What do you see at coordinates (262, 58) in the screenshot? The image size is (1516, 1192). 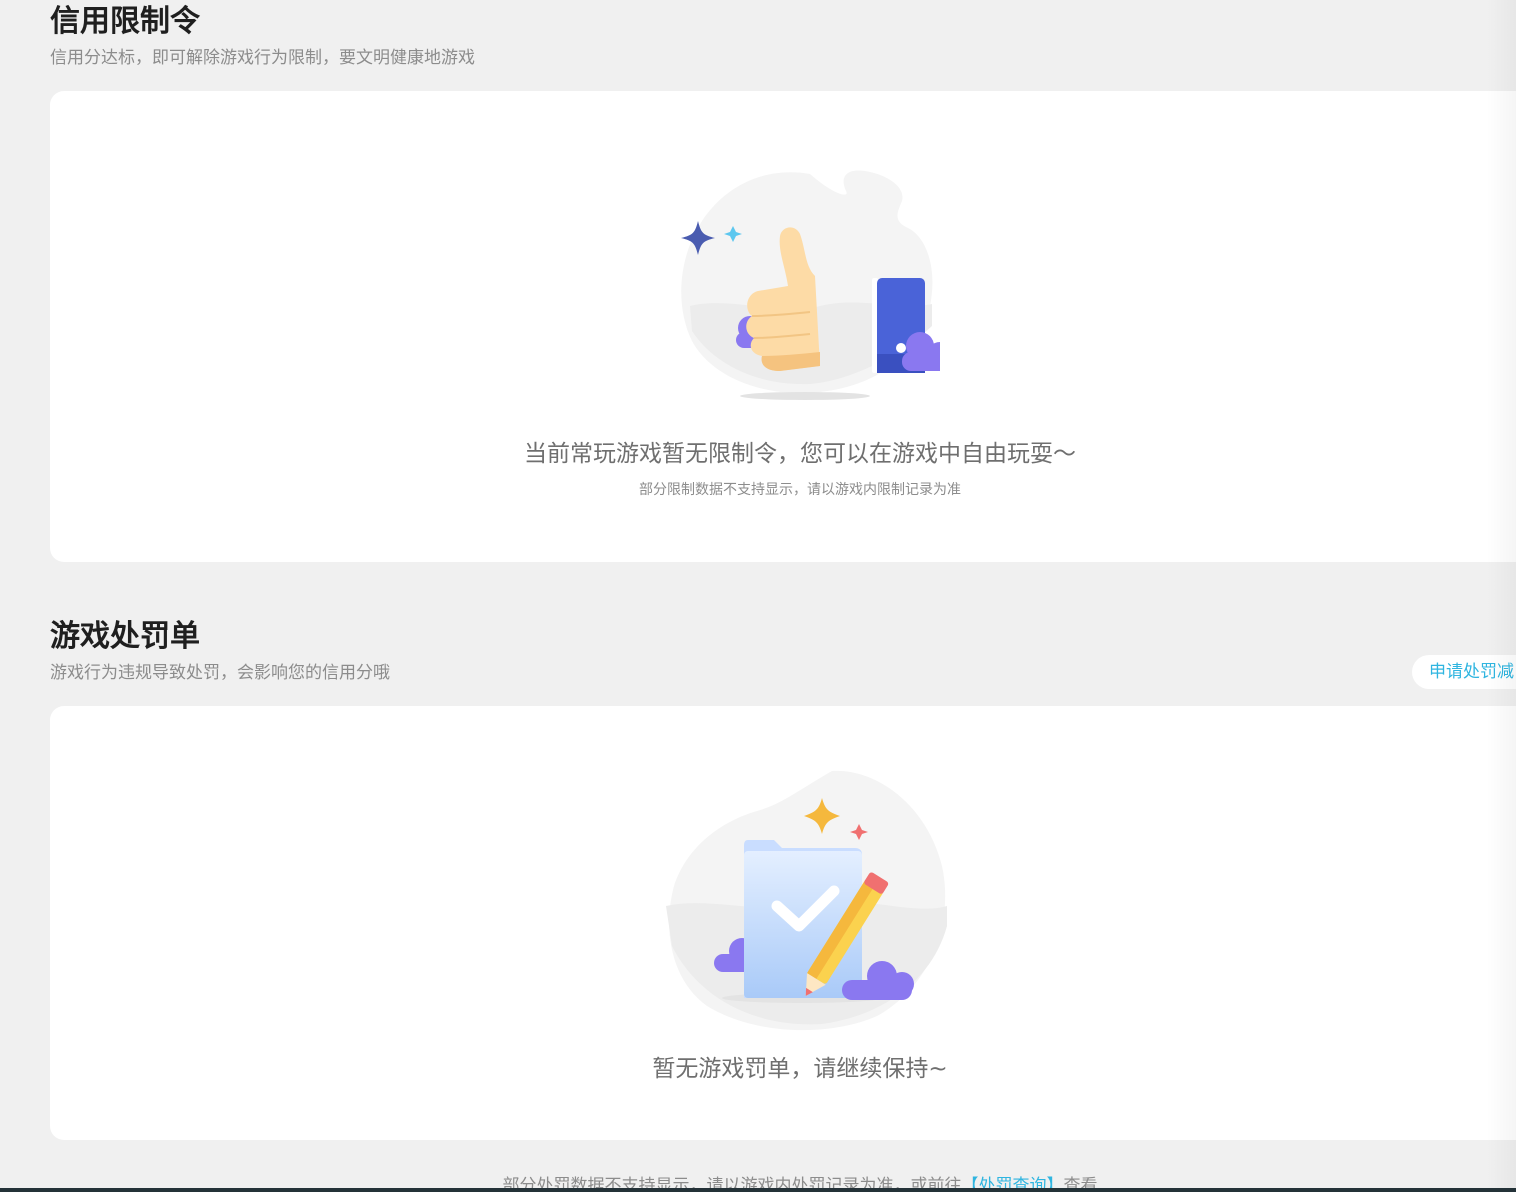 I see `restriction-subtitle: 信用分达标，即可解除游戏行为限制，要文明健康地游戏` at bounding box center [262, 58].